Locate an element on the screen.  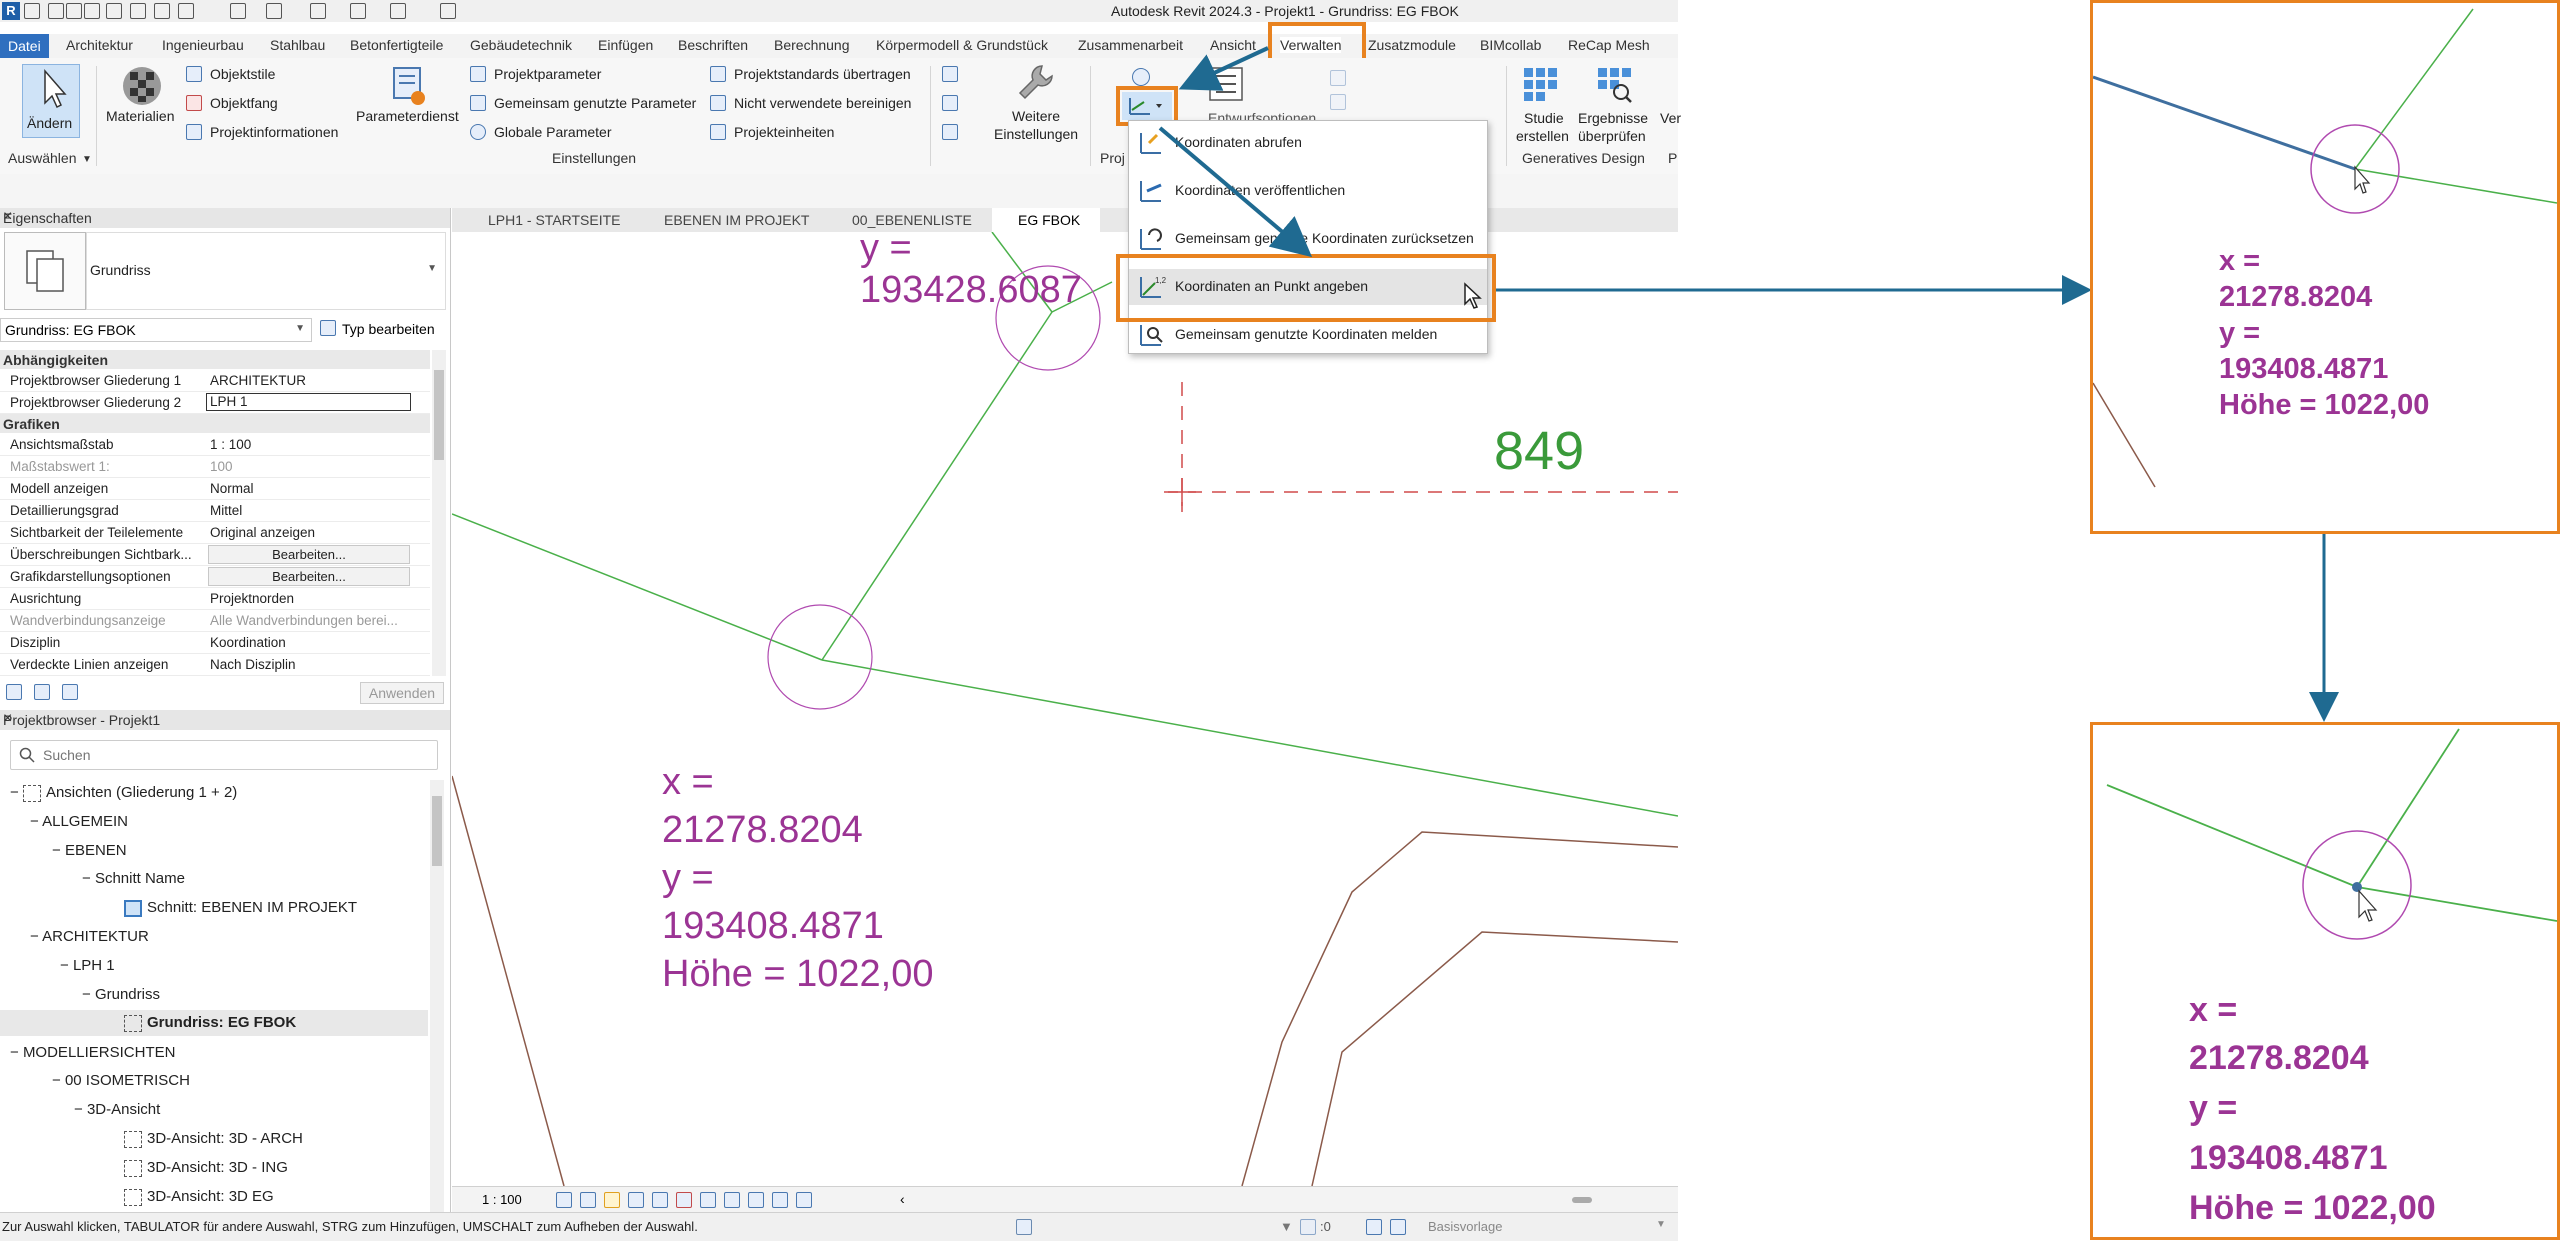
home-icon is located at coordinates (32, 11).